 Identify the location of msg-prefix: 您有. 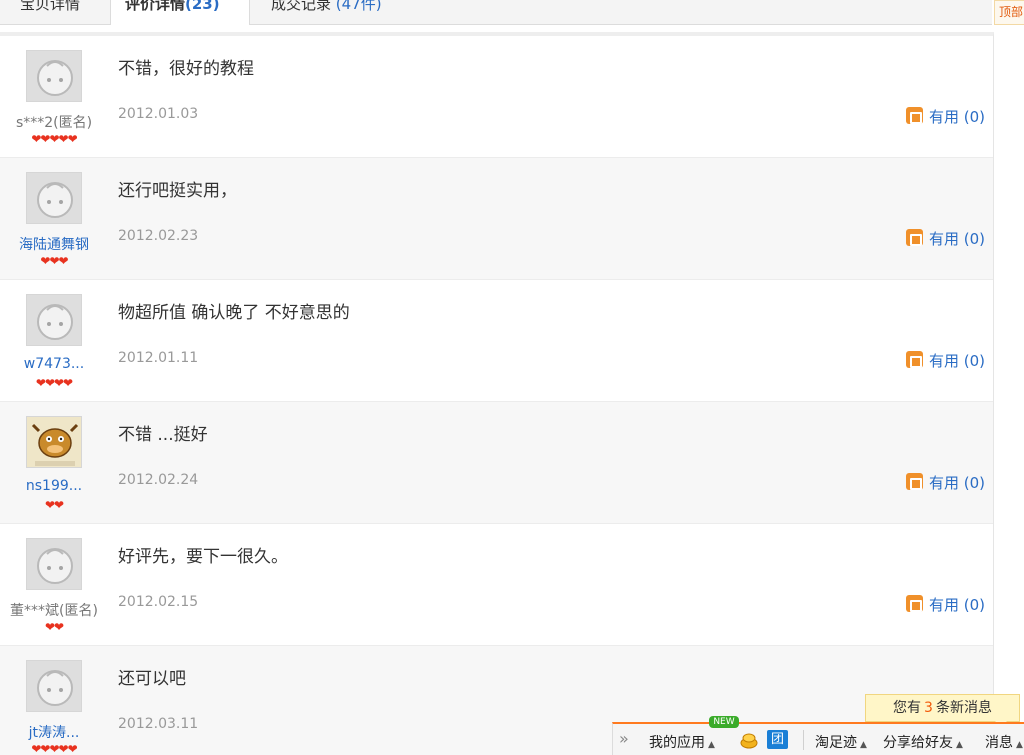
(907, 708).